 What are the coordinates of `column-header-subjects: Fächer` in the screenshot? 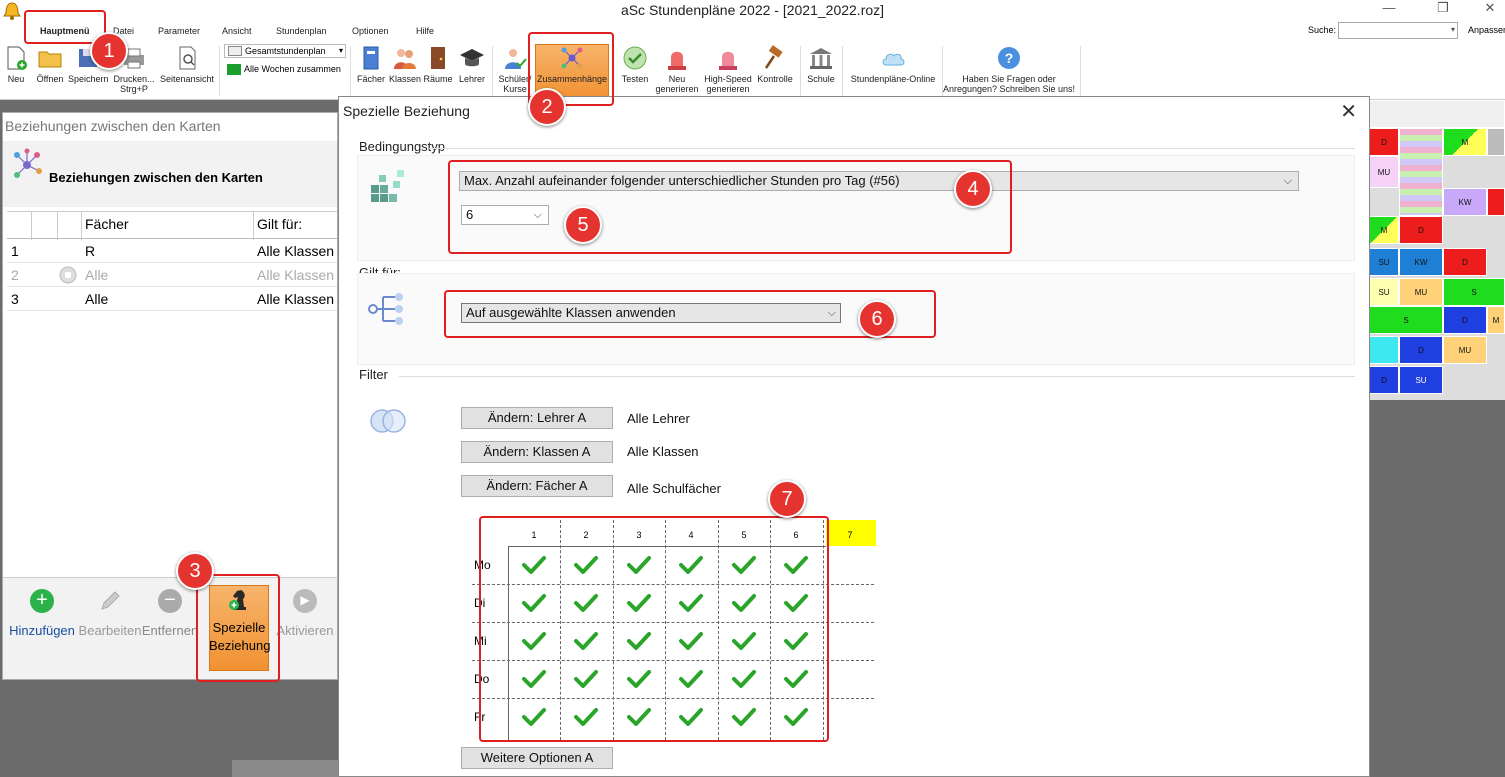 It's located at (107, 224).